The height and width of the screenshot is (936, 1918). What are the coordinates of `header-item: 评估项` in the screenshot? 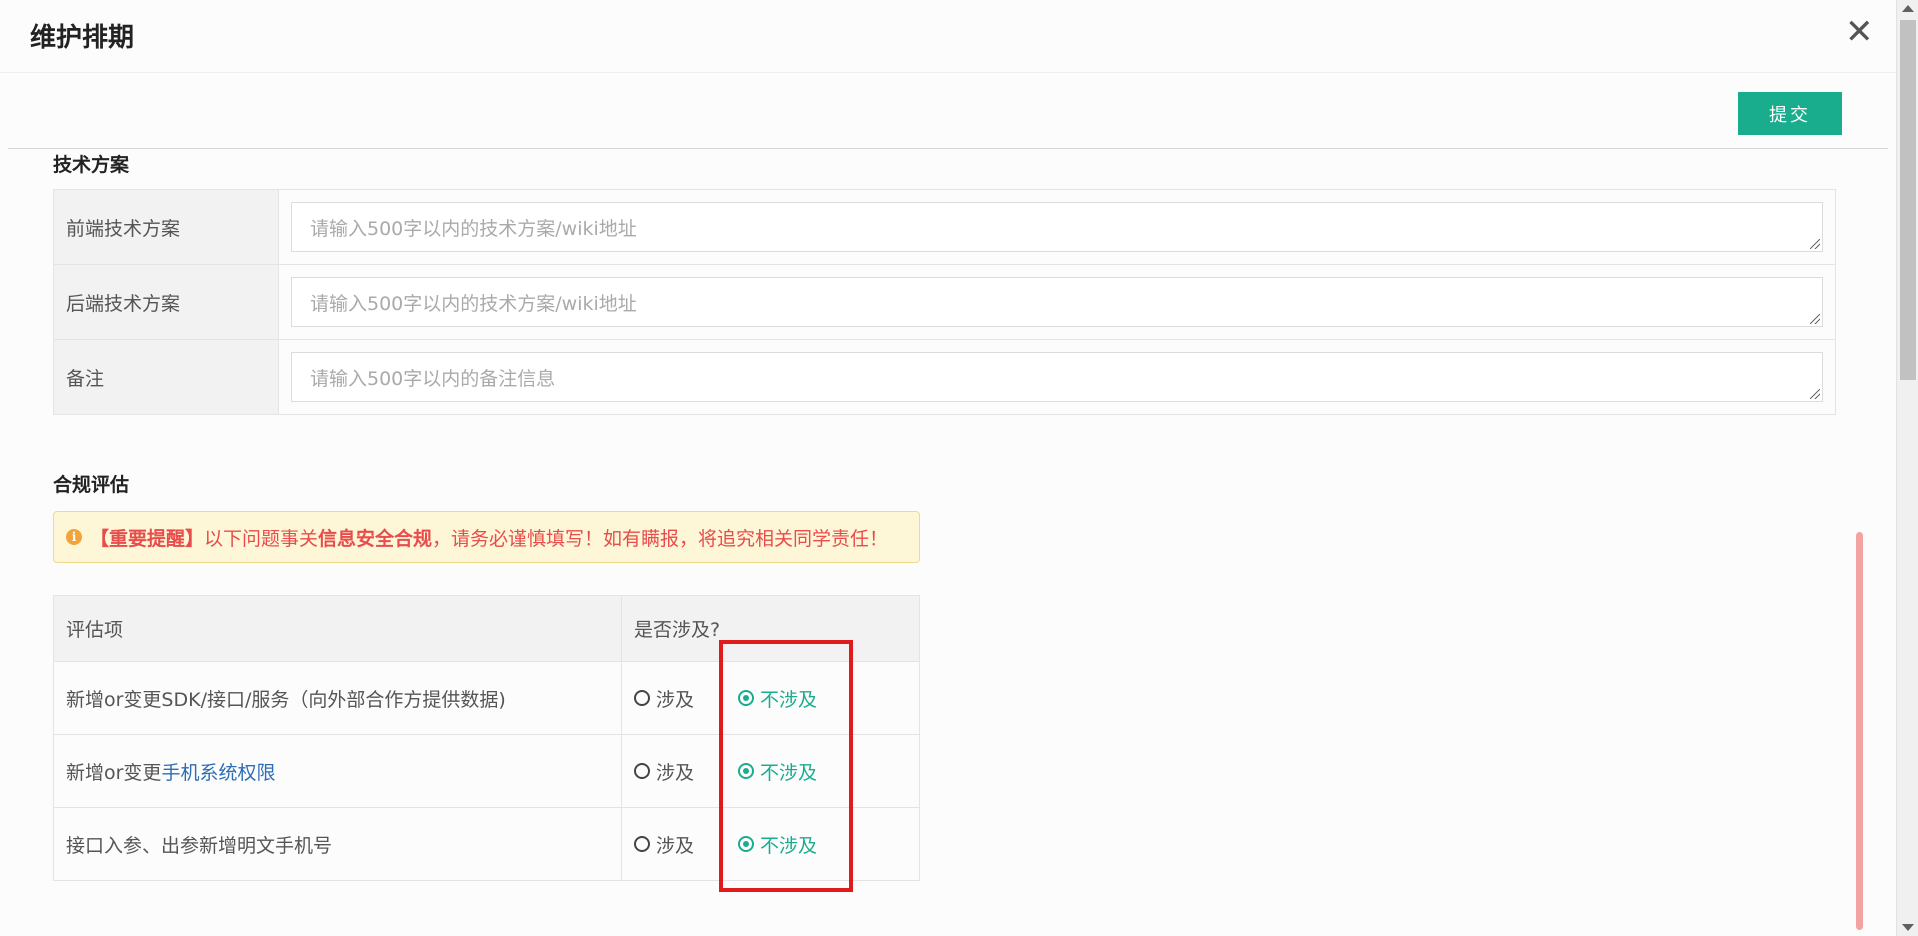 It's located at (338, 628).